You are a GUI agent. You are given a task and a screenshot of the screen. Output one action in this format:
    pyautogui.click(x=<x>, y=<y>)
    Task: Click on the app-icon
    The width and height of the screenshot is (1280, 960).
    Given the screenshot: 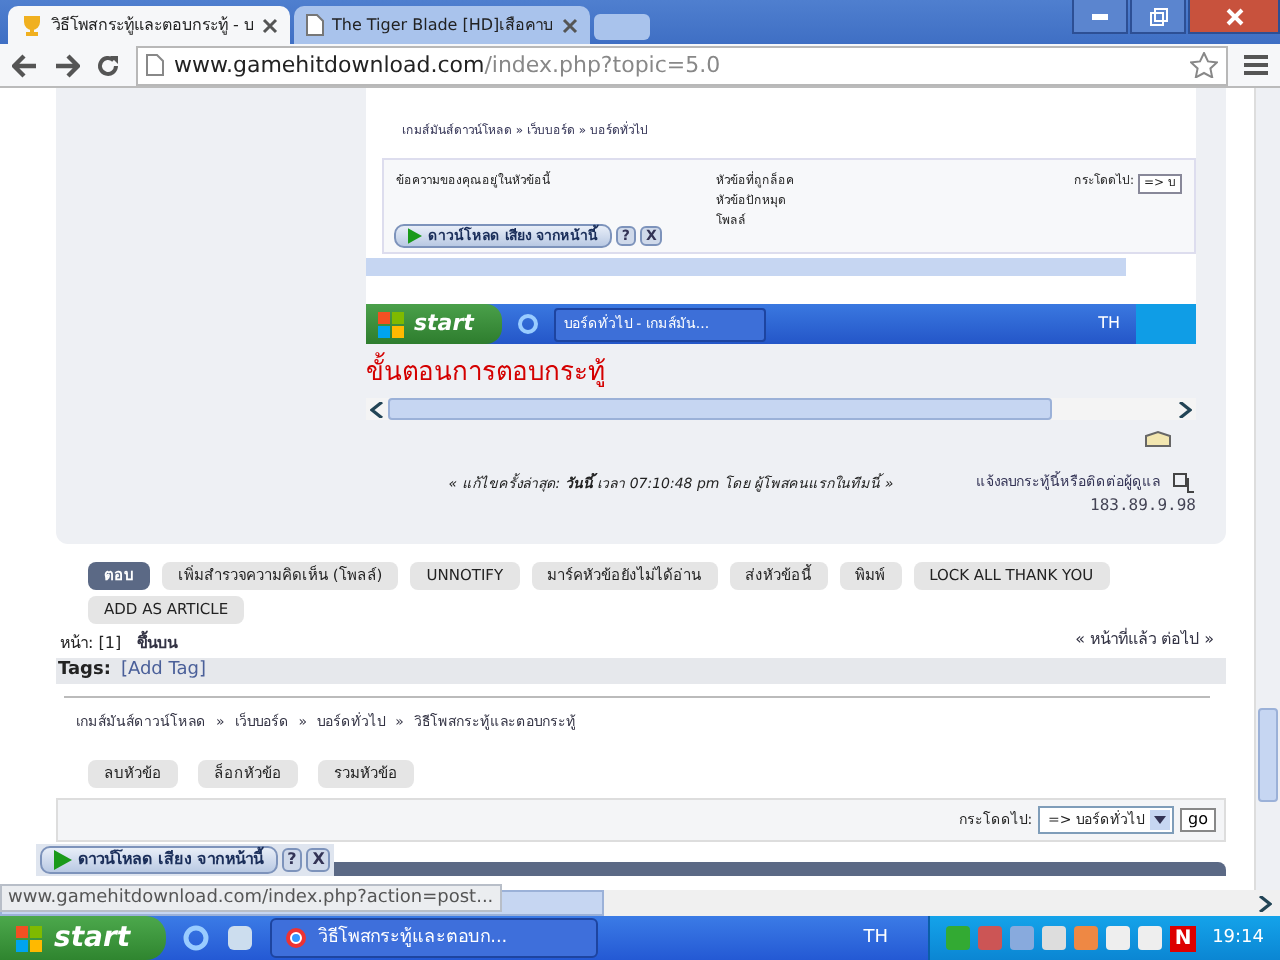 What is the action you would take?
    pyautogui.click(x=240, y=938)
    